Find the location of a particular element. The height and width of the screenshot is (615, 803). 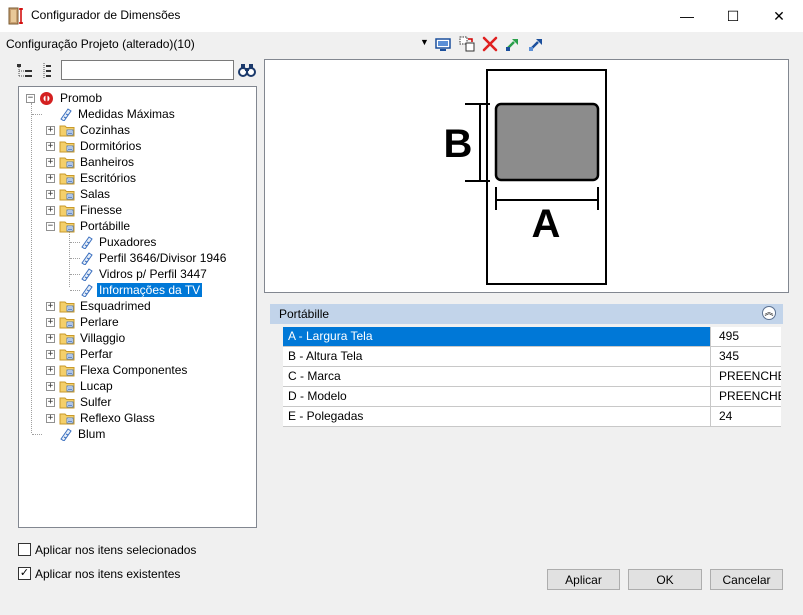

tree-item: Dormitórios is located at coordinates (101, 146).